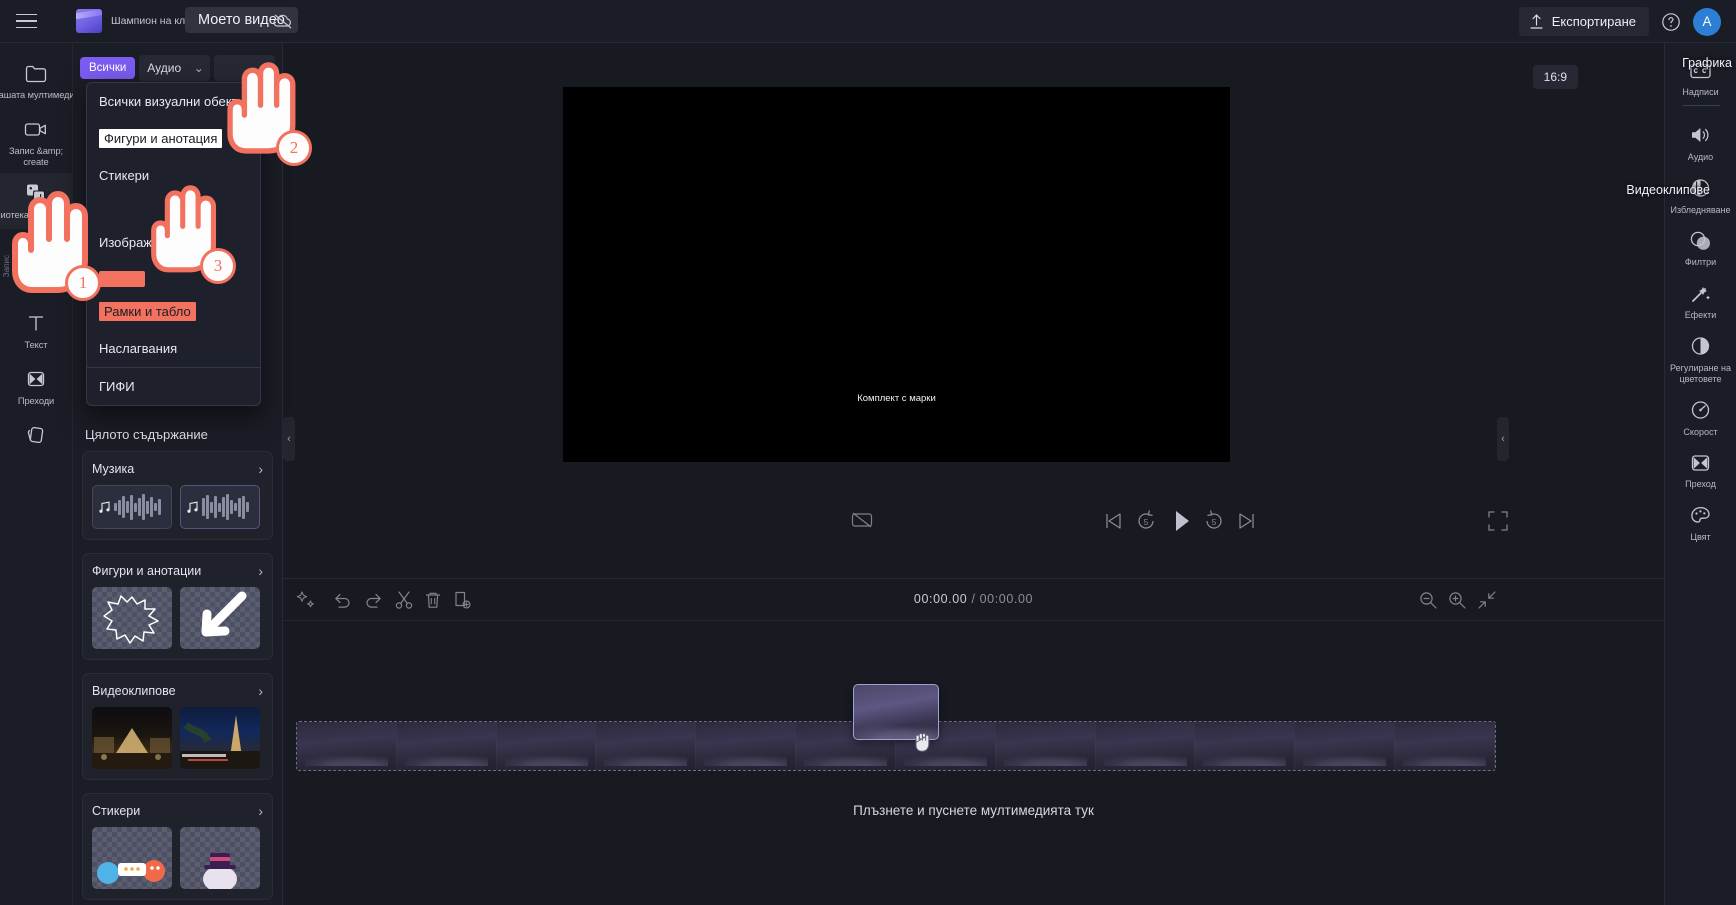 The height and width of the screenshot is (905, 1736). What do you see at coordinates (137, 507) in the screenshot?
I see `waveform` at bounding box center [137, 507].